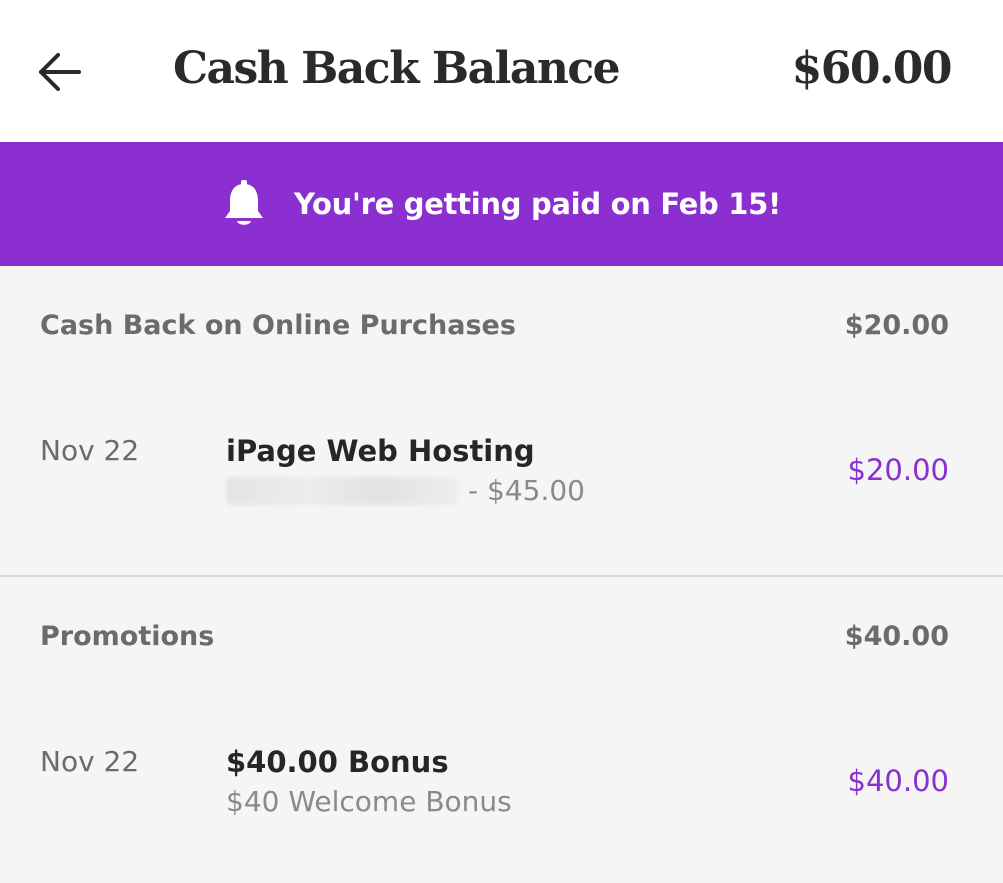 The width and height of the screenshot is (1003, 883). Describe the element at coordinates (278, 325) in the screenshot. I see `section-label: Cash Back on Online Purchases` at that location.